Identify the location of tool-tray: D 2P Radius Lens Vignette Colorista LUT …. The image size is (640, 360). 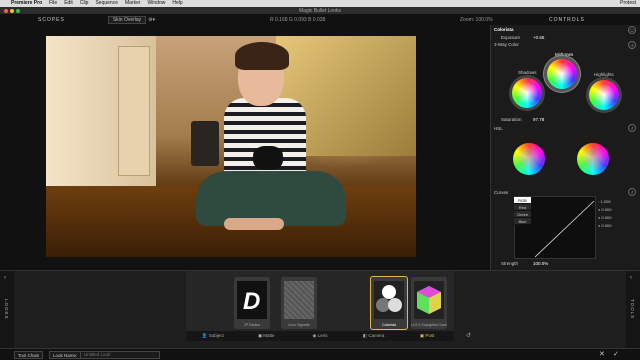
(320, 301).